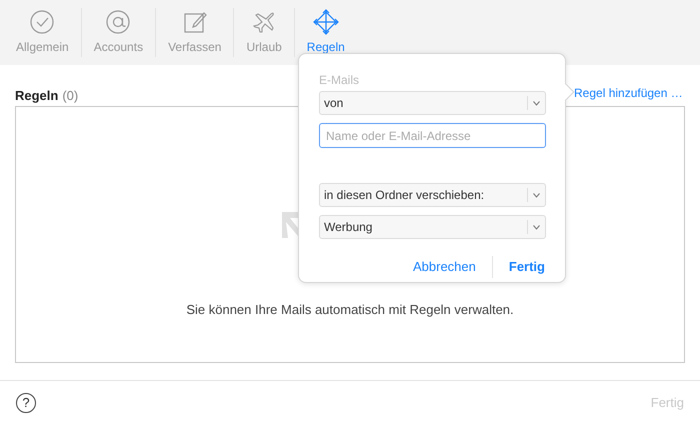  What do you see at coordinates (42, 22) in the screenshot?
I see `checkmark-icon` at bounding box center [42, 22].